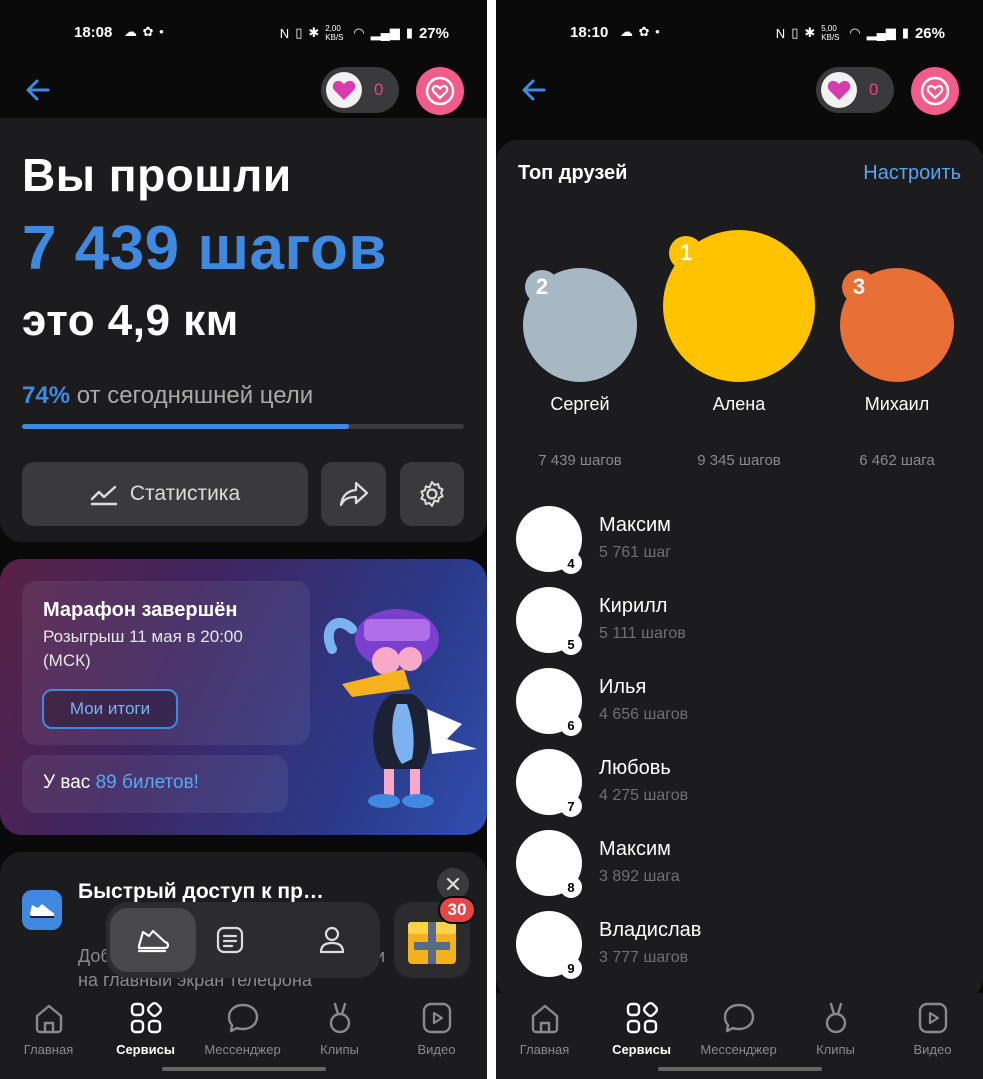  What do you see at coordinates (739, 866) in the screenshot?
I see `list-item: 8 Максим 3 892 шага` at bounding box center [739, 866].